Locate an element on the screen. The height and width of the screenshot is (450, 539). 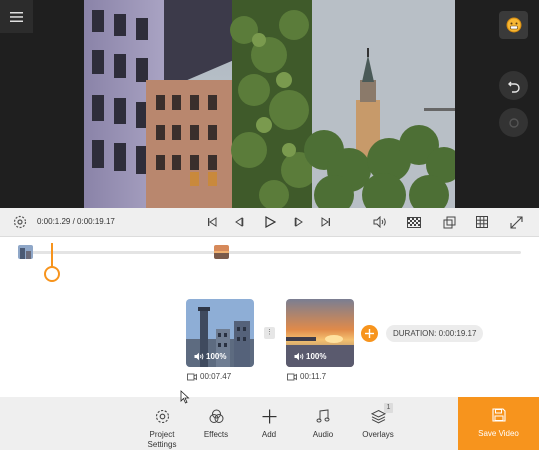
project-settings-label-1: Project is located at coordinates (162, 434).